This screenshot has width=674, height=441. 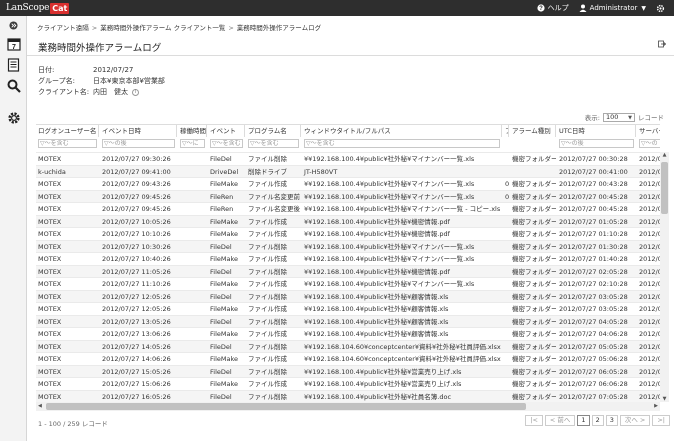 What do you see at coordinates (138, 131) in the screenshot?
I see `column-header-event-datetime: イベント日時` at bounding box center [138, 131].